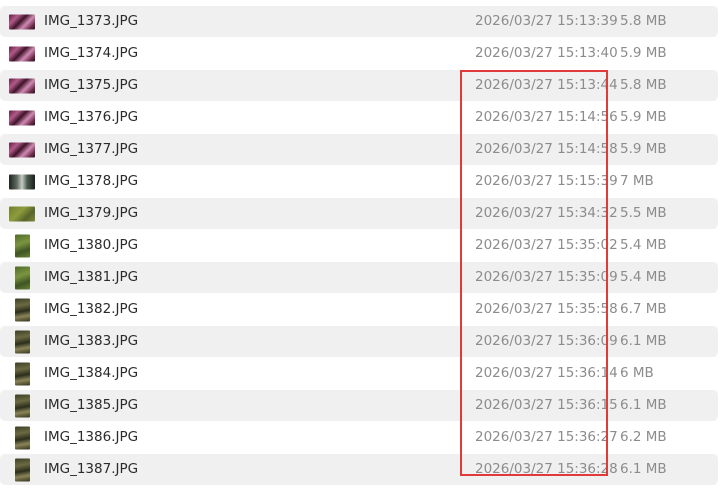 This screenshot has width=722, height=489. Describe the element at coordinates (546, 245) in the screenshot. I see `file-date: 2026/03/27 15:35:02` at that location.